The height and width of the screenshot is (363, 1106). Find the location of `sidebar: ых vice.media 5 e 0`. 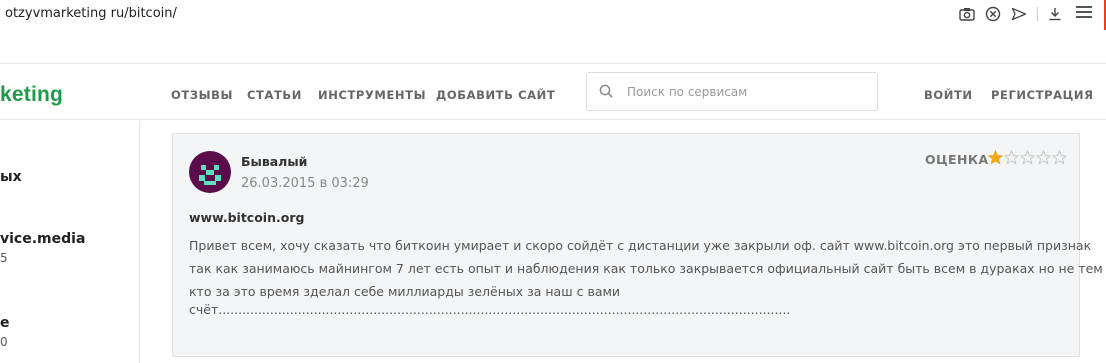

sidebar: ых vice.media 5 e 0 is located at coordinates (70, 242).